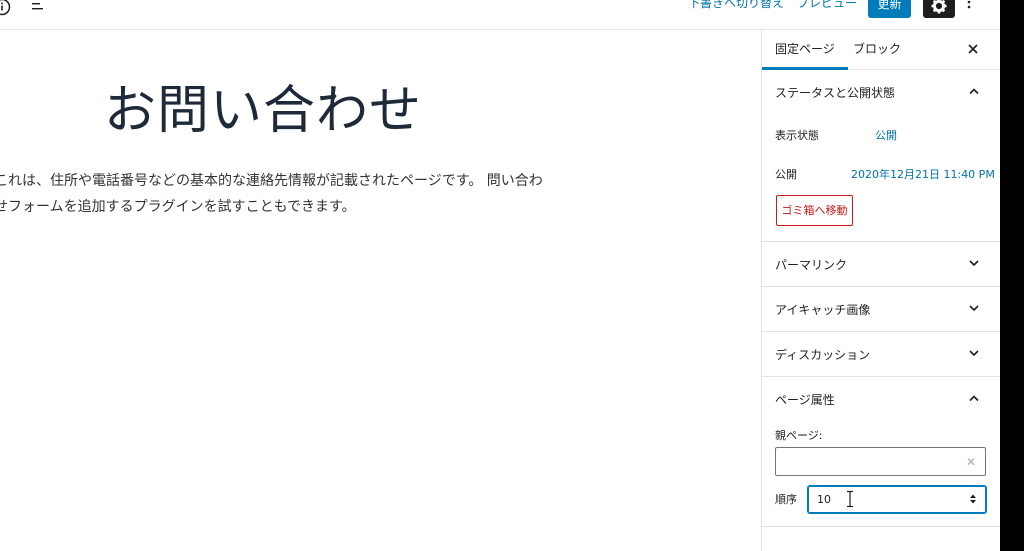  I want to click on panel-title: アイキャッチ画像, so click(823, 310).